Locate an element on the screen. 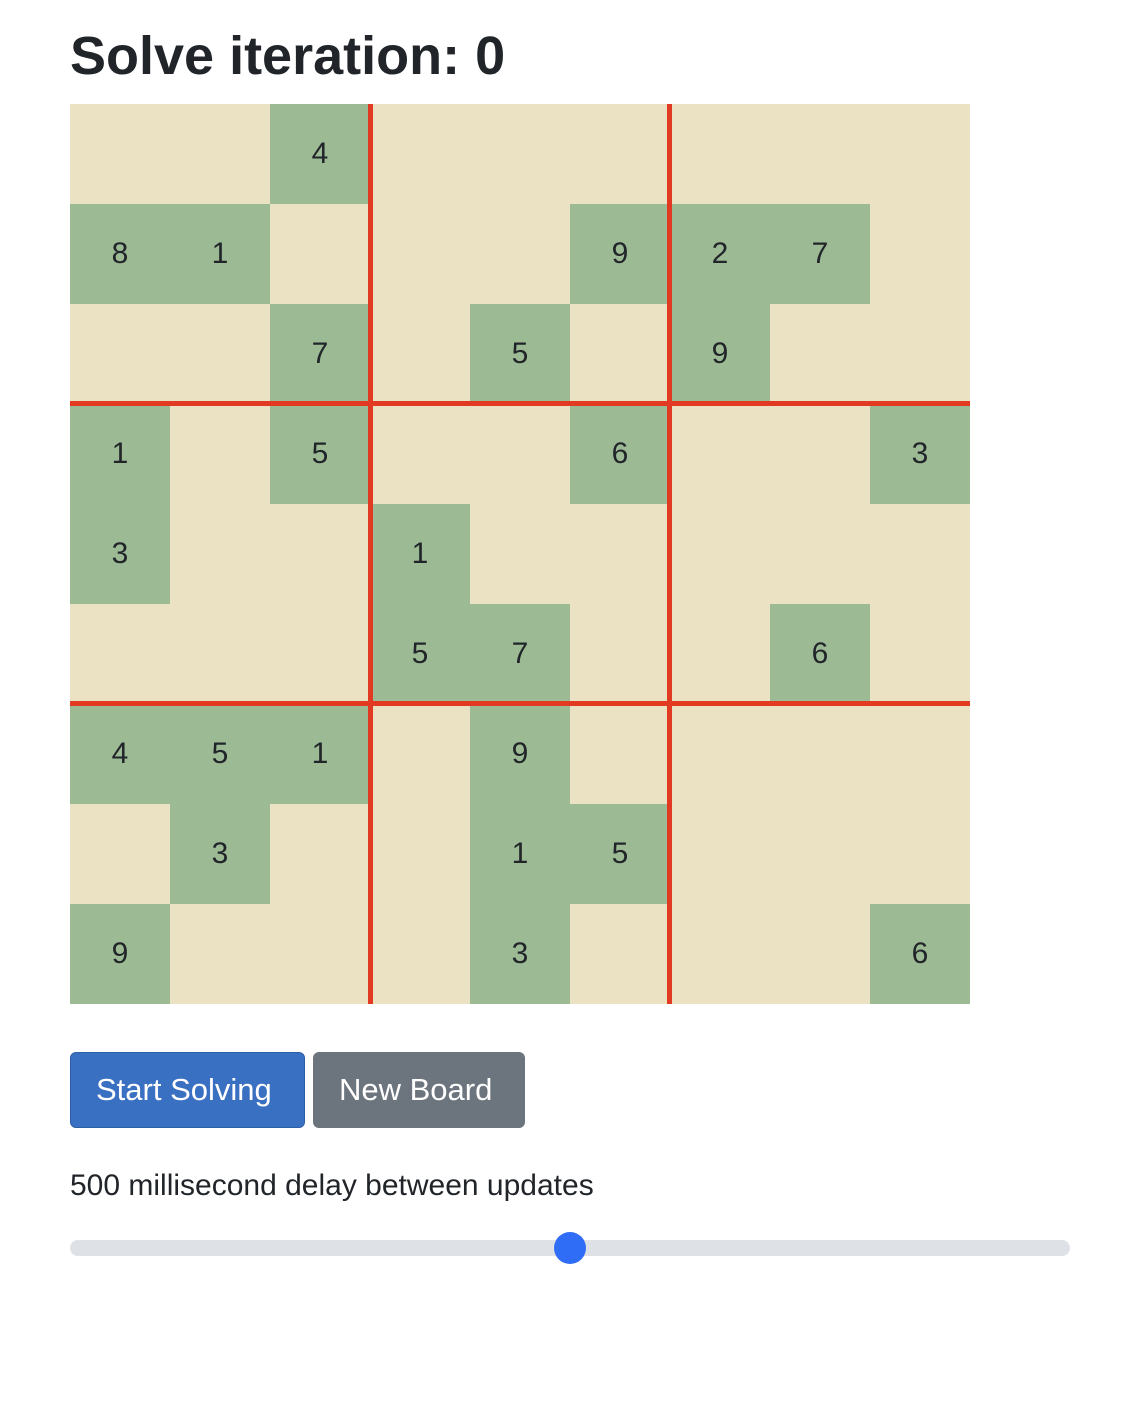  cell-r1-c3: 4 is located at coordinates (320, 154).